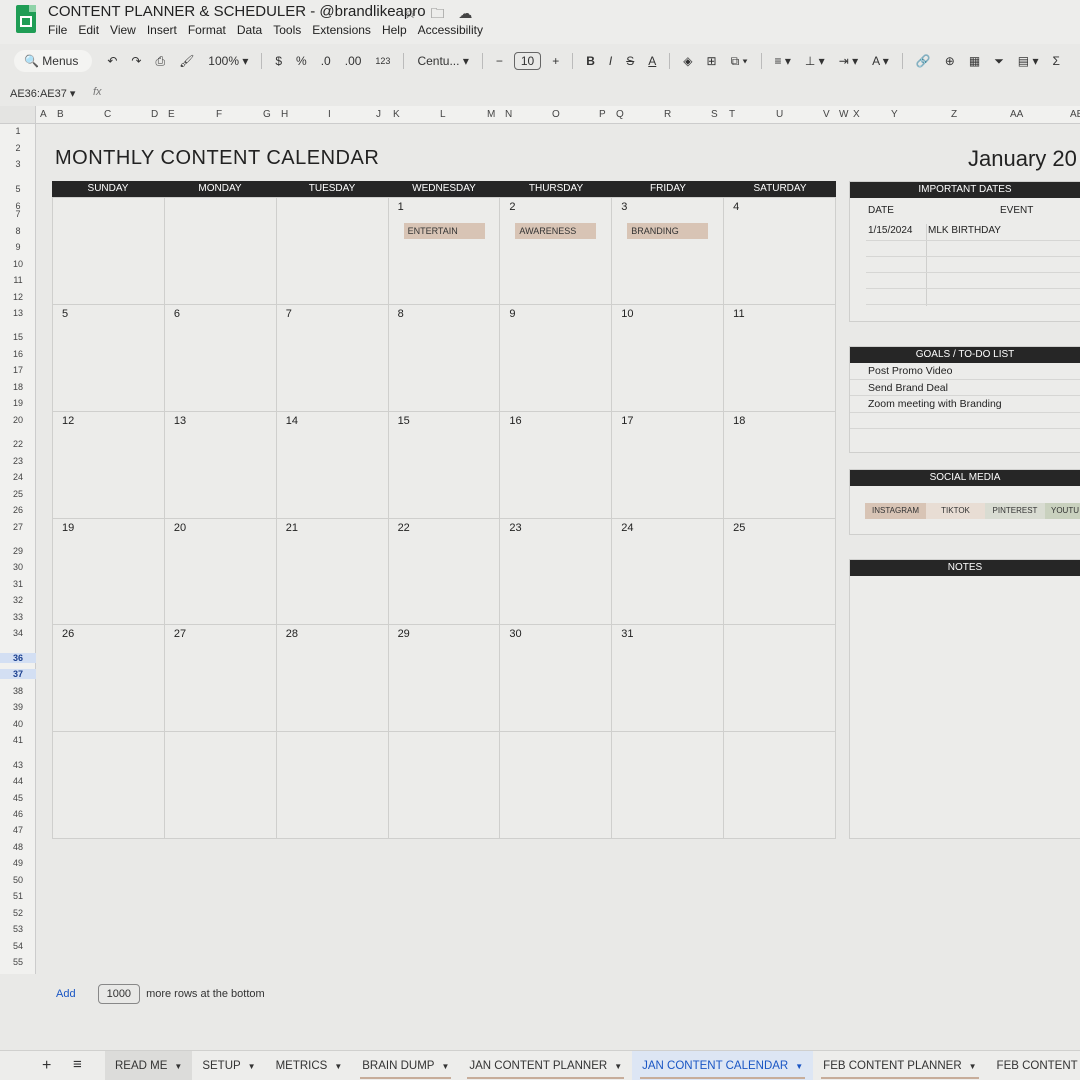 This screenshot has width=1080, height=1080. I want to click on calendar-day-cell: 30, so click(556, 679).